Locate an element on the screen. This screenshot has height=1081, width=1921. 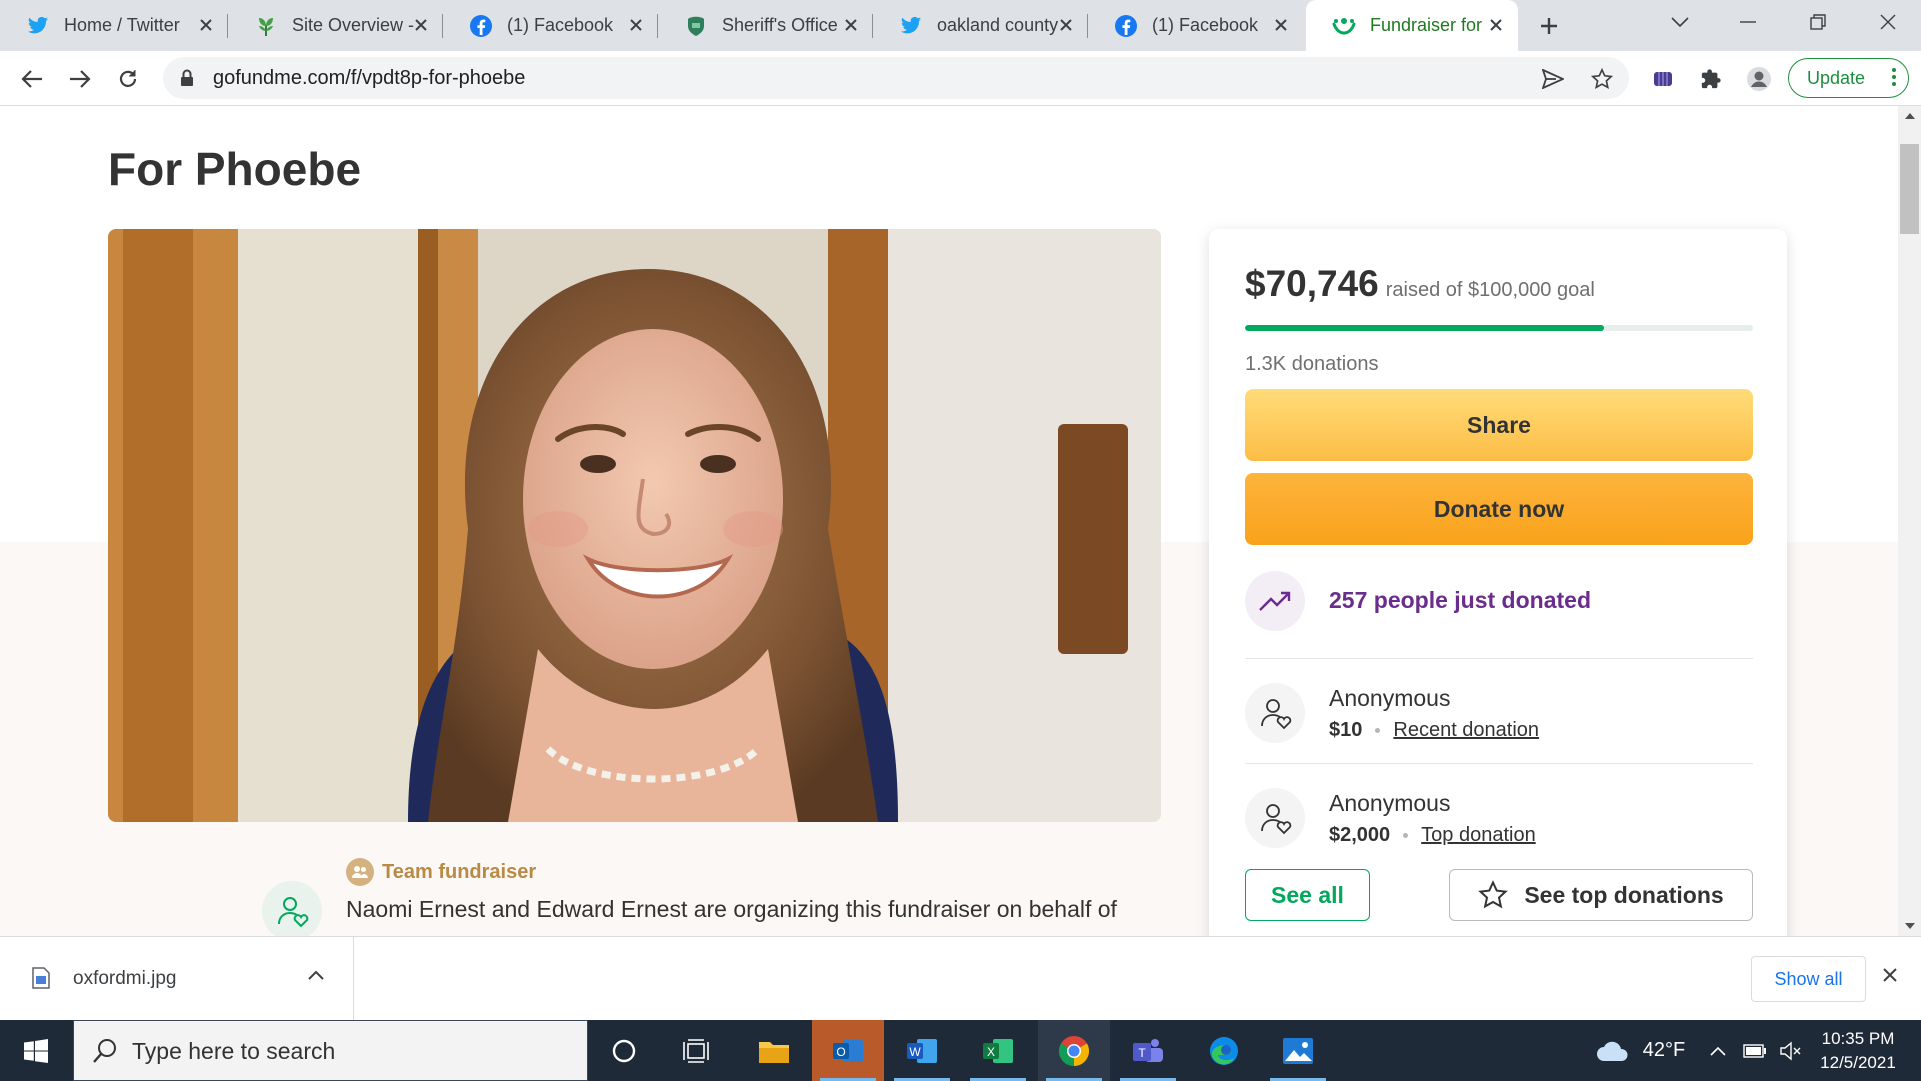
battery-icon is located at coordinates (1755, 1050).